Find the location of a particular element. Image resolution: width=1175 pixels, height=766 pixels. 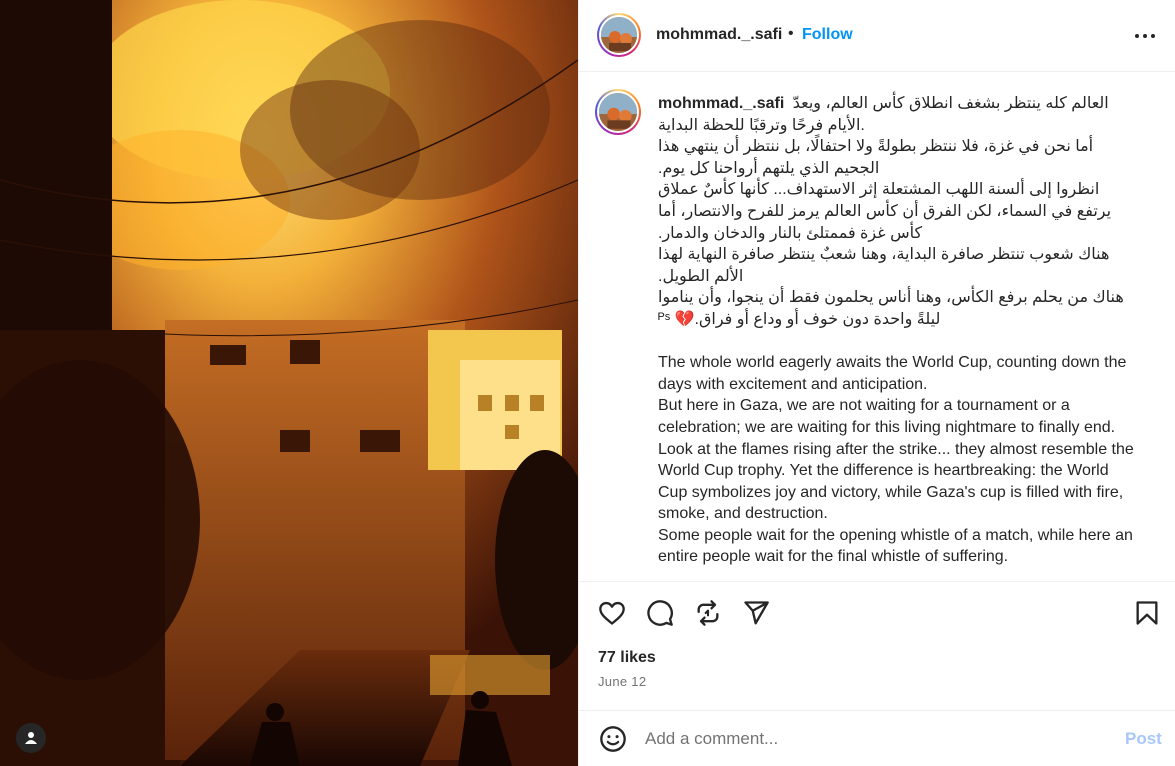

emoji-button is located at coordinates (613, 739).